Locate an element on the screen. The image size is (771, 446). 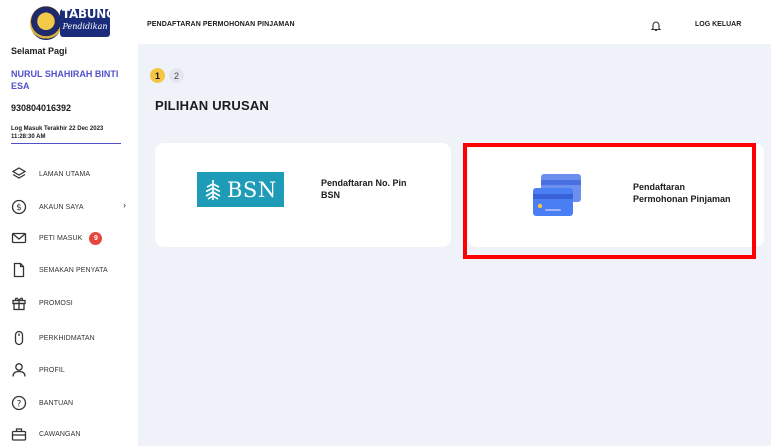
sidebar-item-laman-utama: LAMAN UTAMA is located at coordinates (70, 174).